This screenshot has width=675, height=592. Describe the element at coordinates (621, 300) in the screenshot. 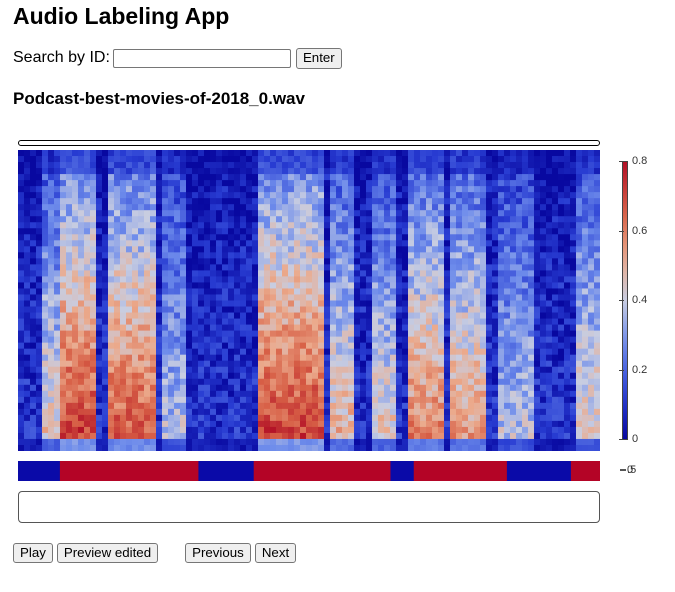

I see `colorbar-tick` at that location.